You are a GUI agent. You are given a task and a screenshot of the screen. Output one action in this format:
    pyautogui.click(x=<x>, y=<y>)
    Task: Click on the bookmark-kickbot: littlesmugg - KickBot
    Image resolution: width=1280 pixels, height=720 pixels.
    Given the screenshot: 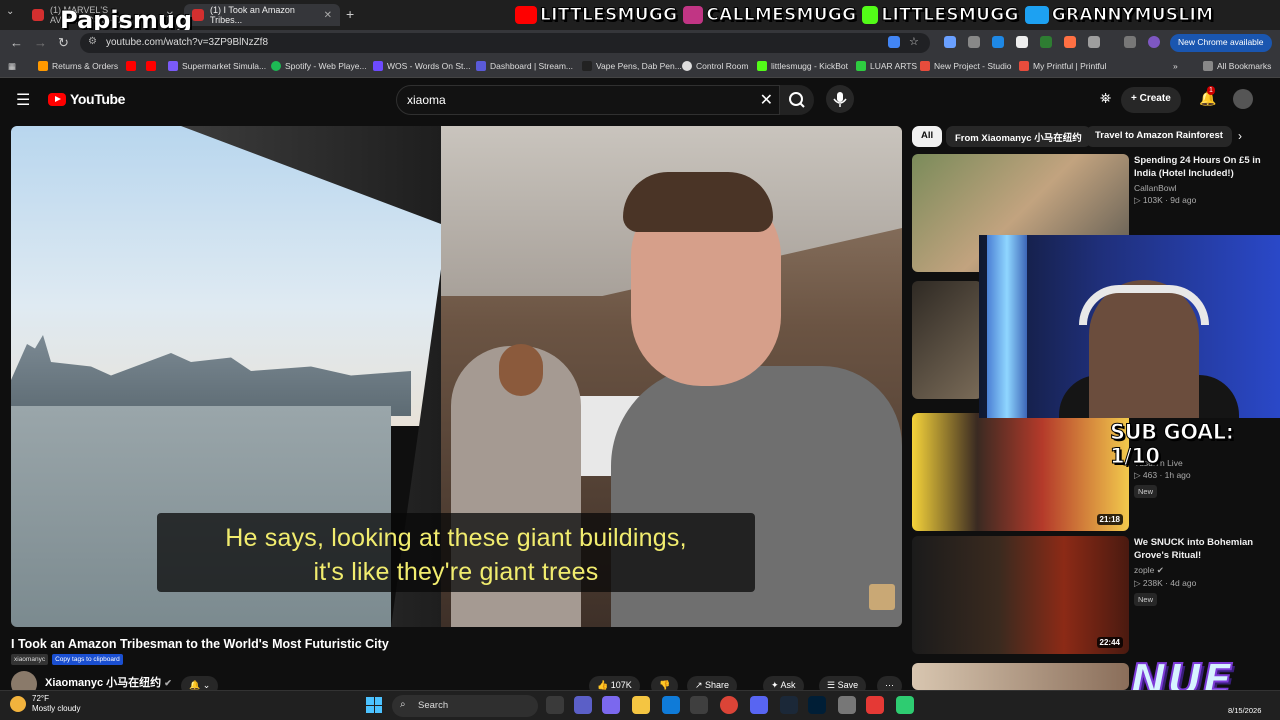 What is the action you would take?
    pyautogui.click(x=802, y=66)
    